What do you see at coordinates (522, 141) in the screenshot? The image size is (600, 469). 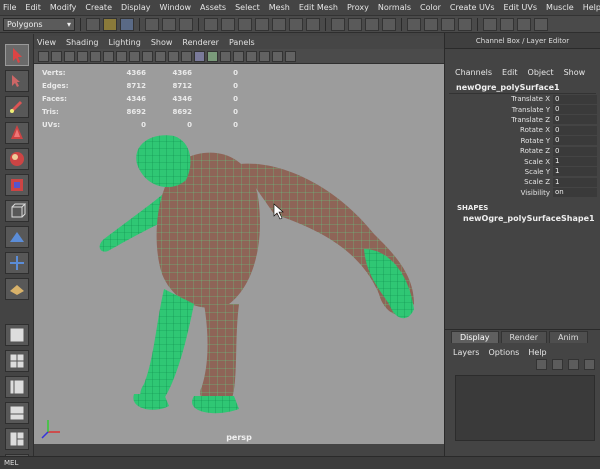 I see `channel-attribute-row: Rotate Y0` at bounding box center [522, 141].